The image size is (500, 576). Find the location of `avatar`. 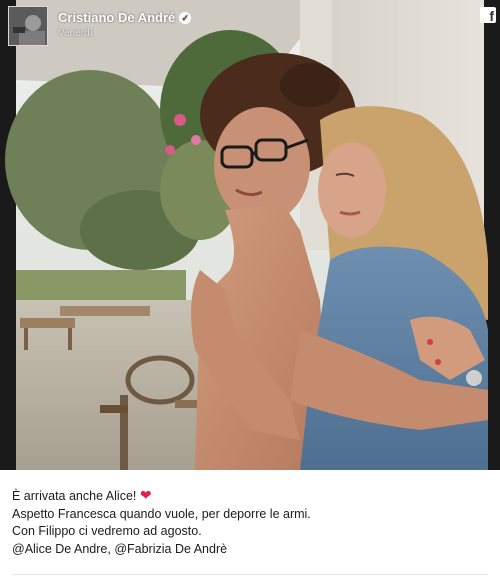

avatar is located at coordinates (28, 26).